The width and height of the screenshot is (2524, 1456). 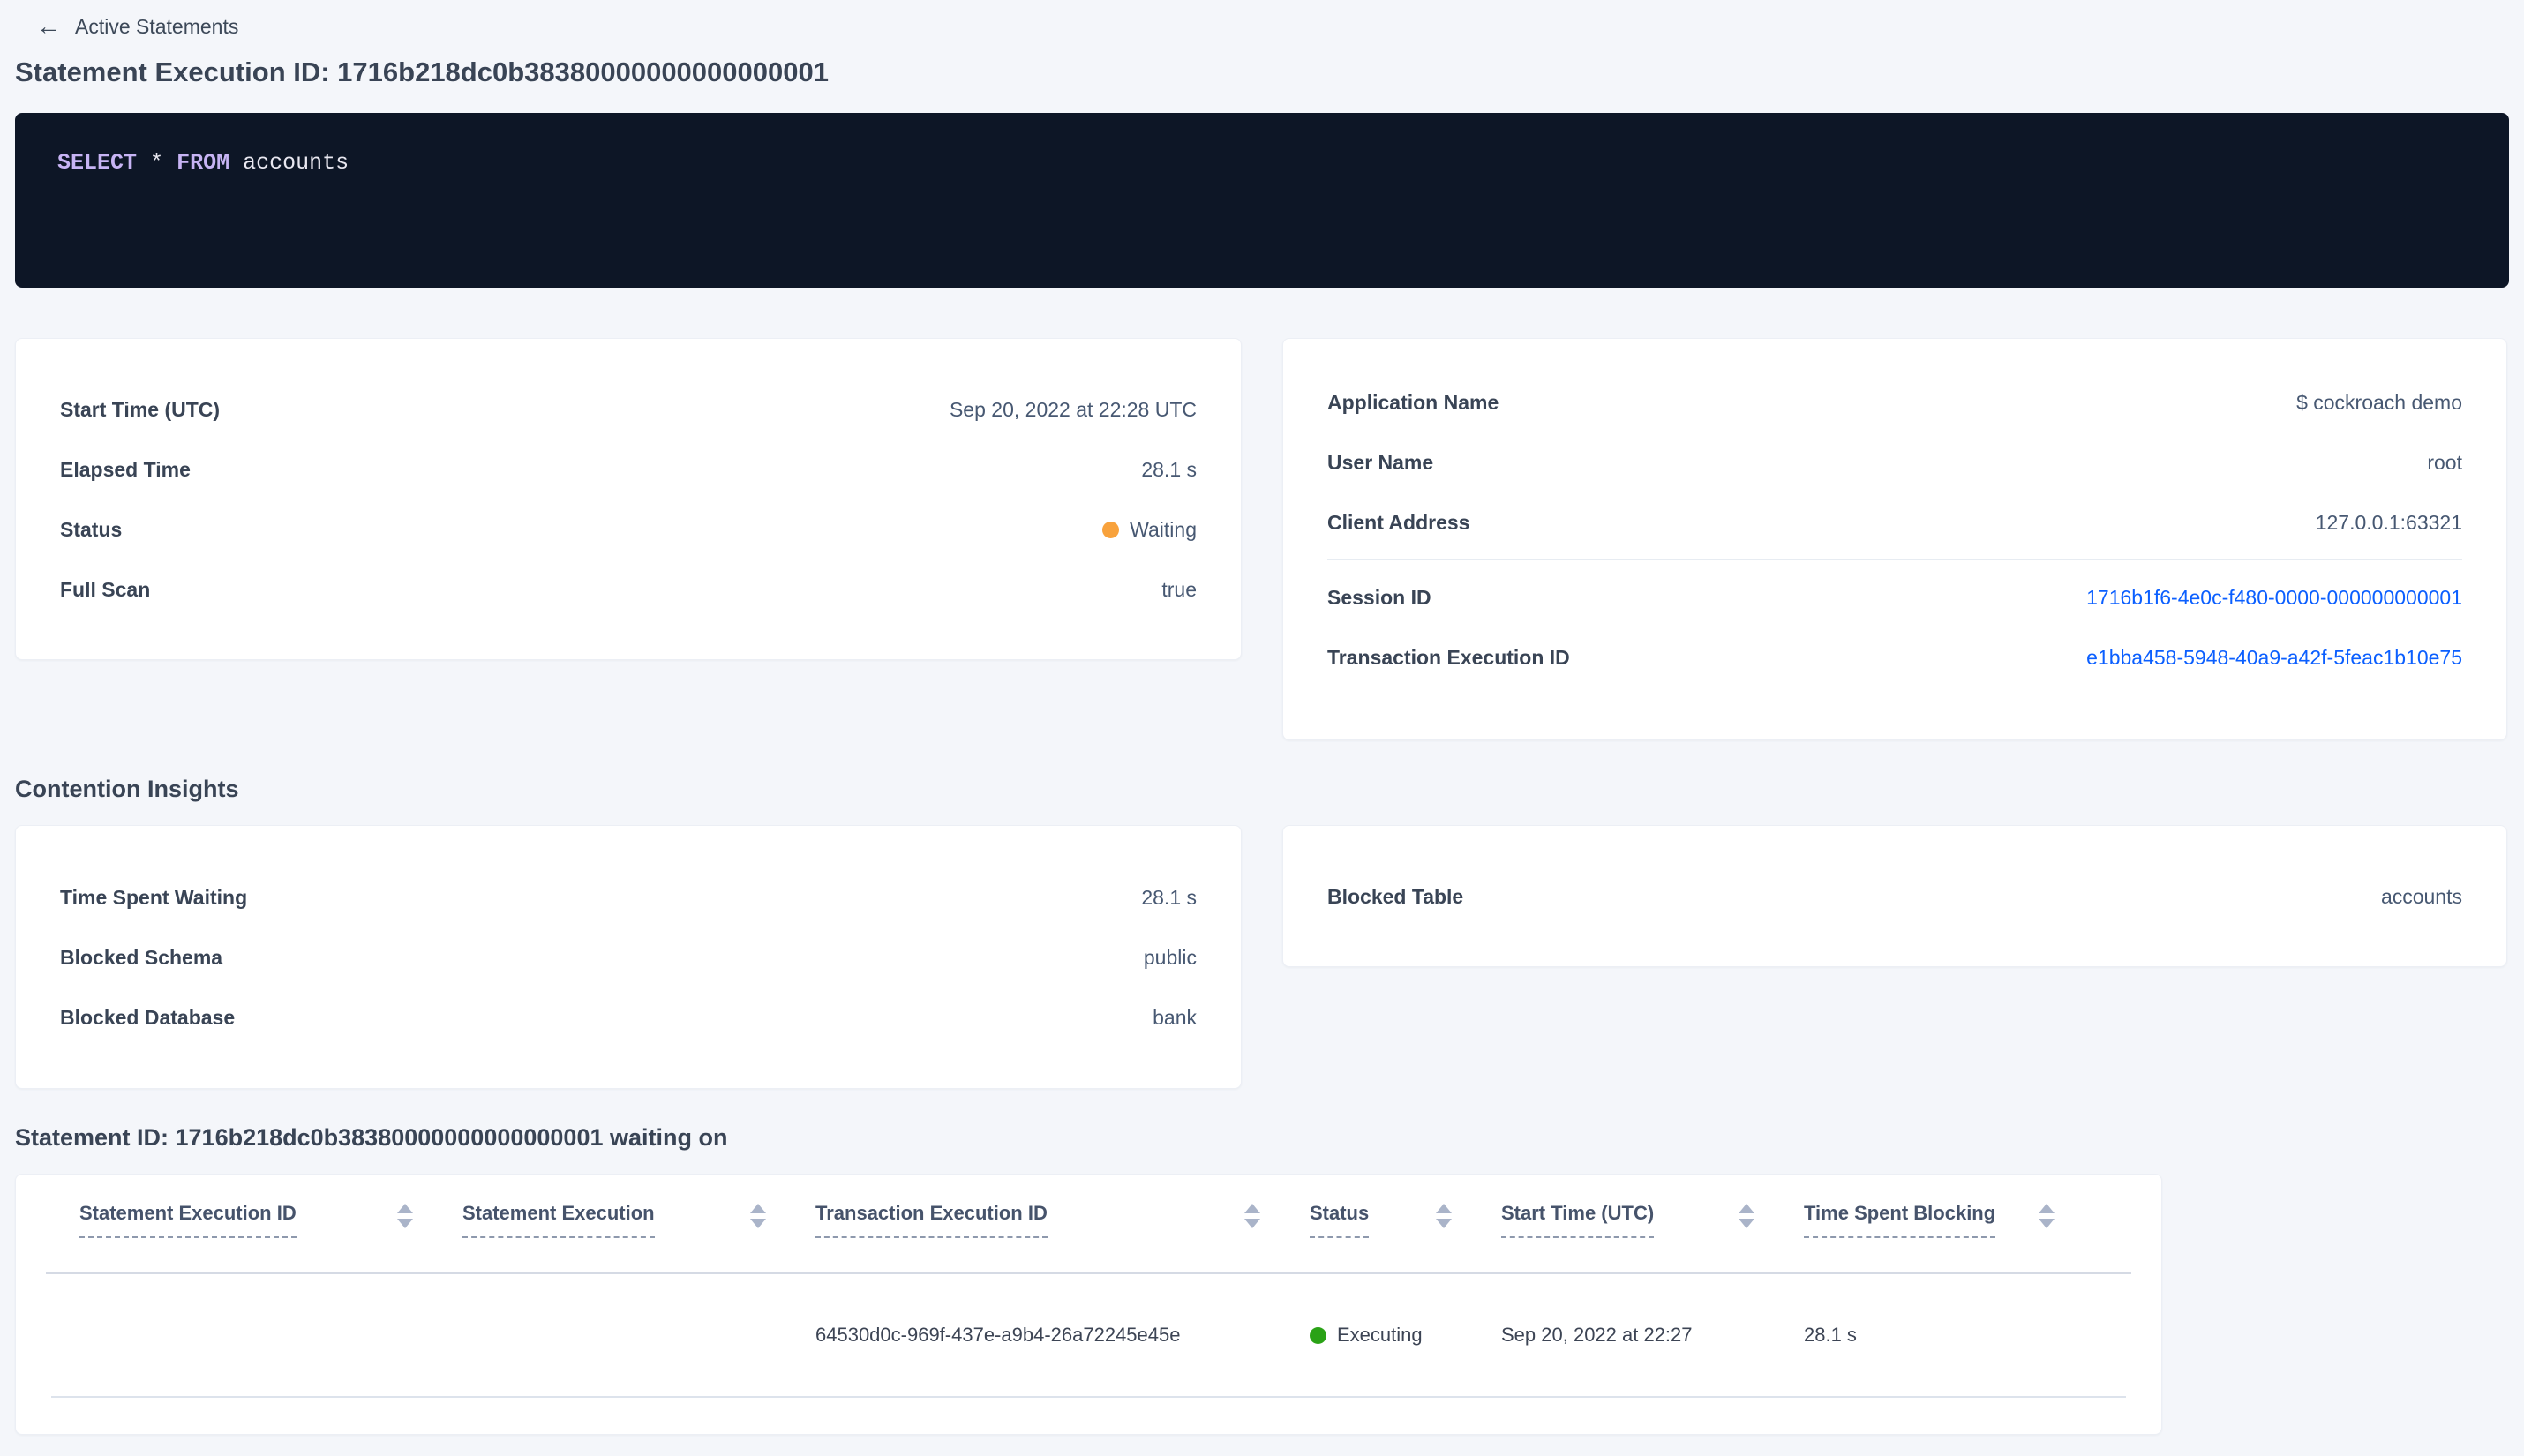 I want to click on session-id-link: 1716b1f6-4e0c-f480-0000-000000000001, so click(x=2274, y=598).